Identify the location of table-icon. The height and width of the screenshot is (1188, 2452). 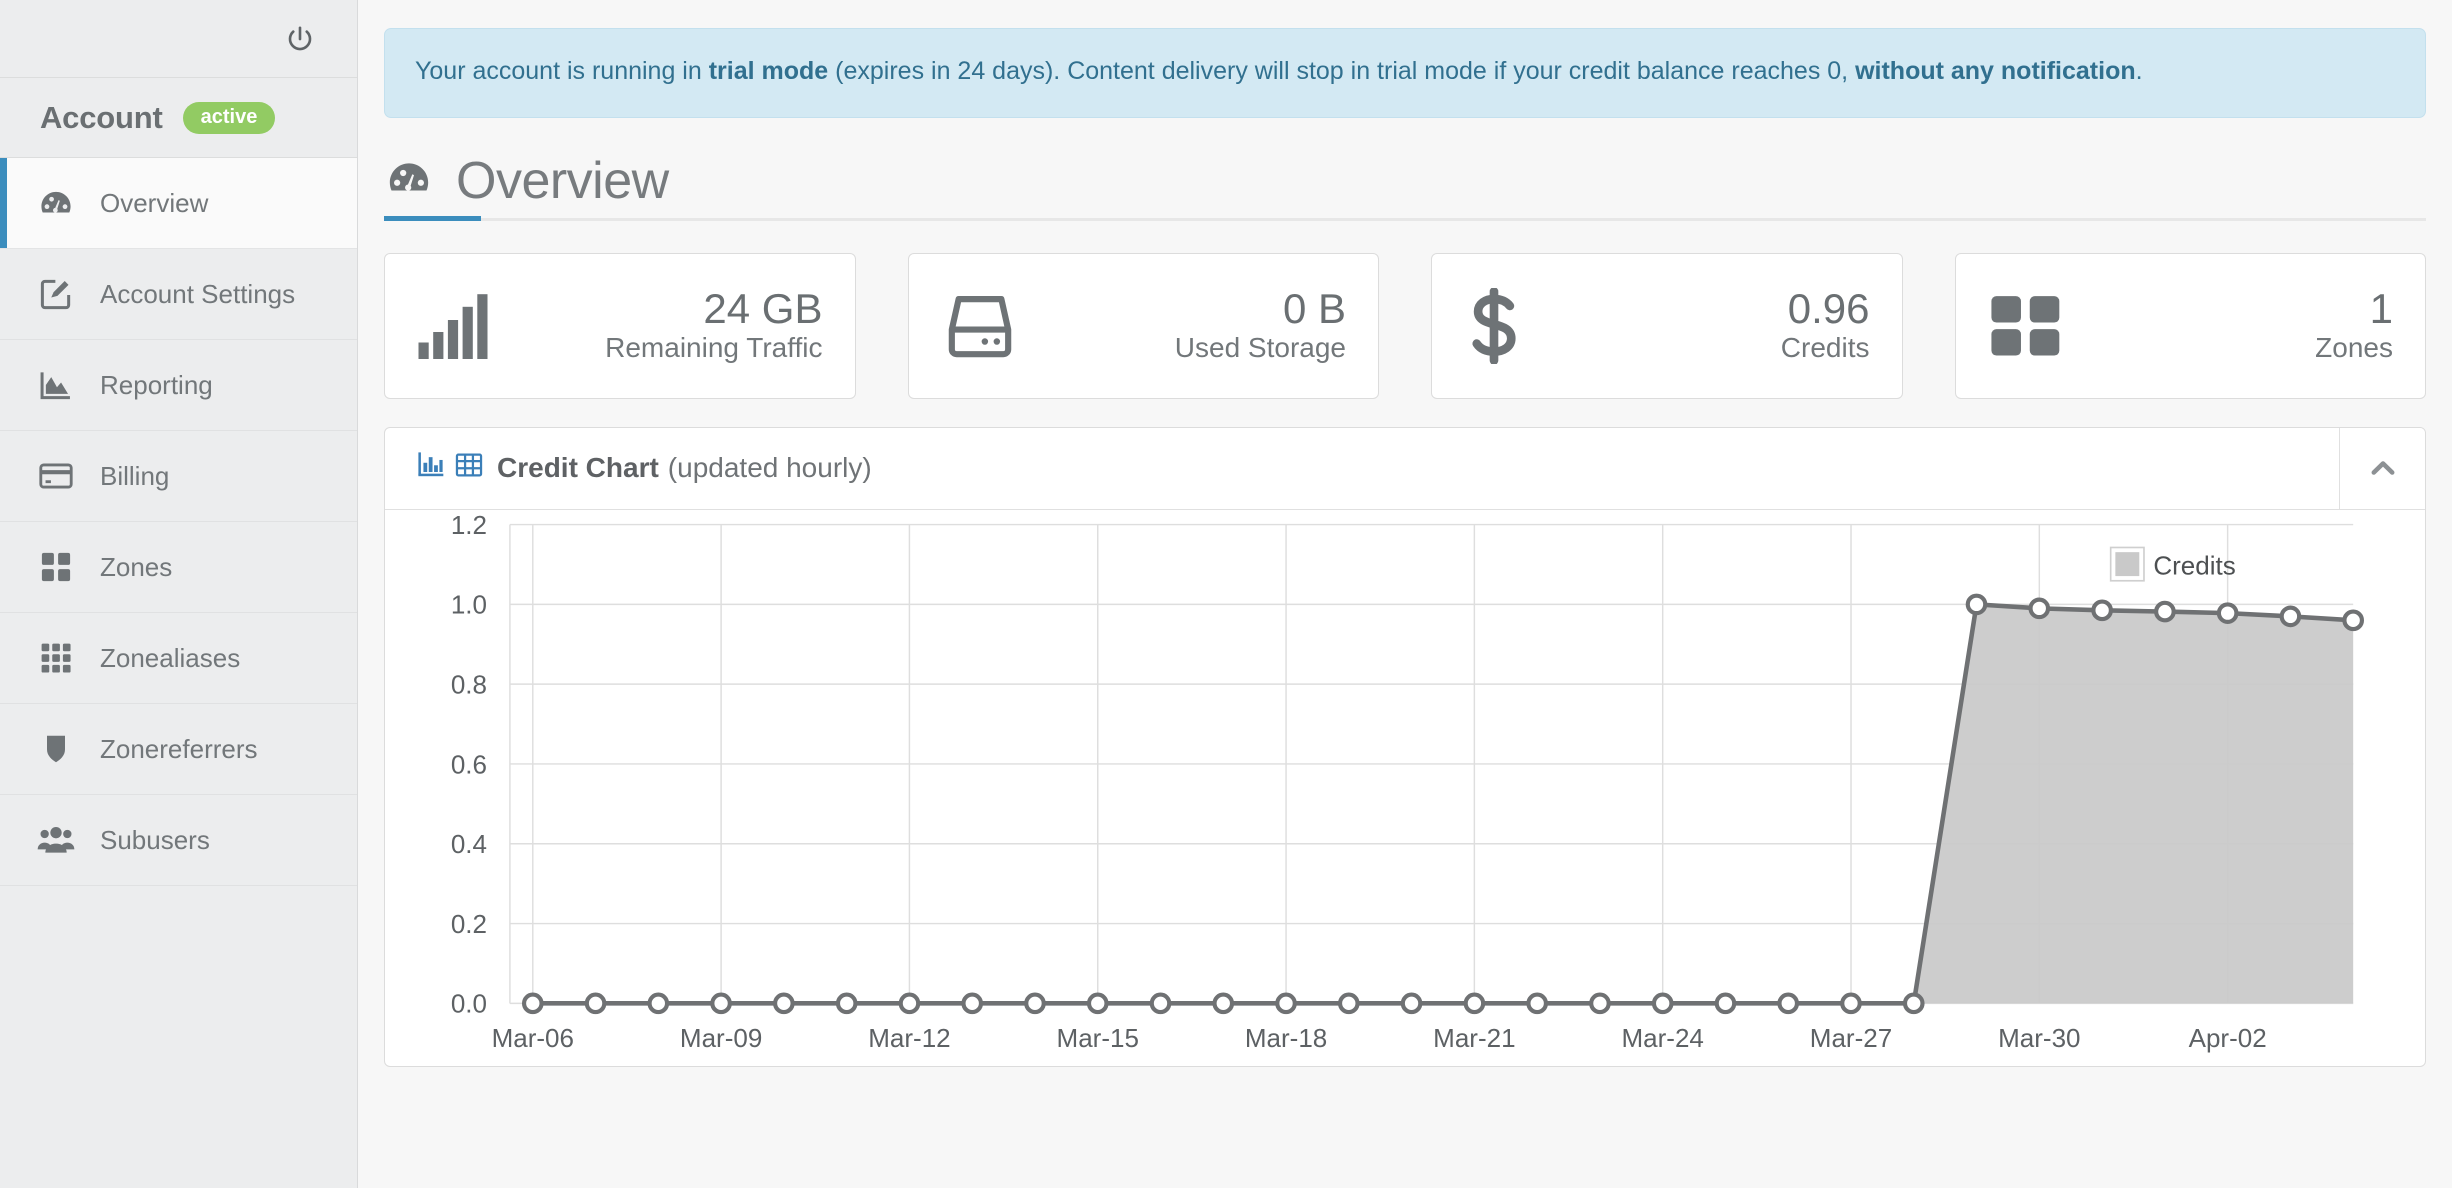
(469, 468).